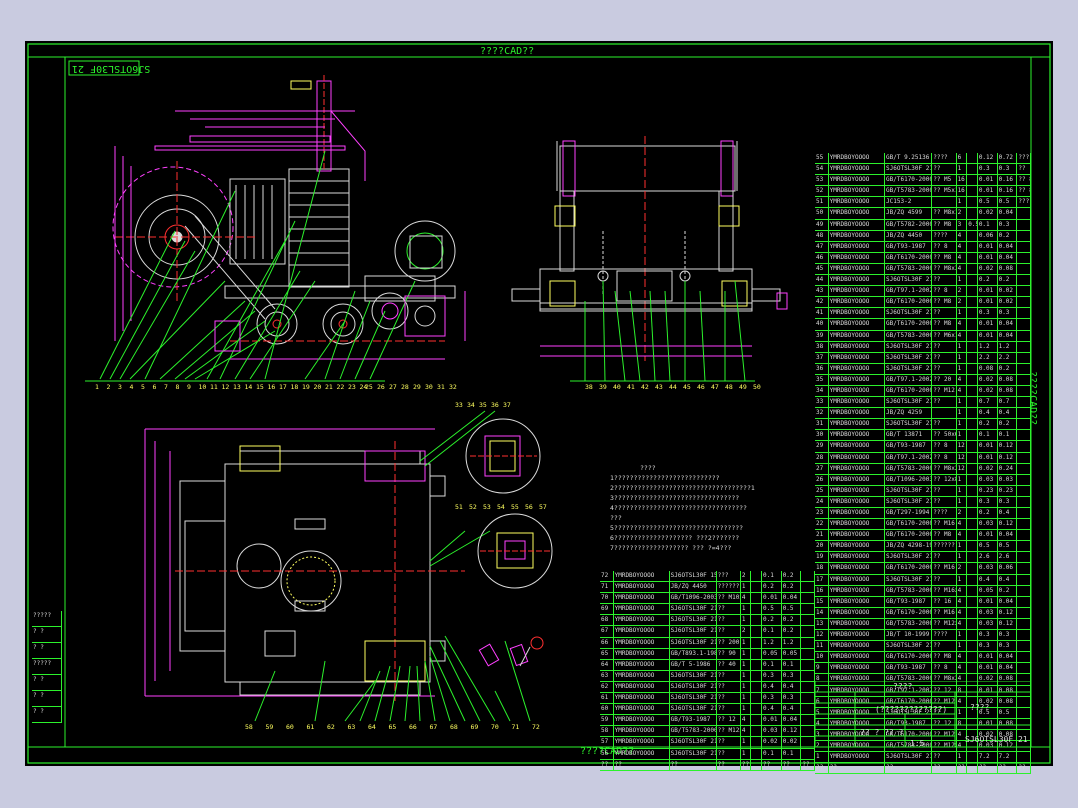 The height and width of the screenshot is (808, 1078). I want to click on bom-cell: ?? 8, so click(944, 457).